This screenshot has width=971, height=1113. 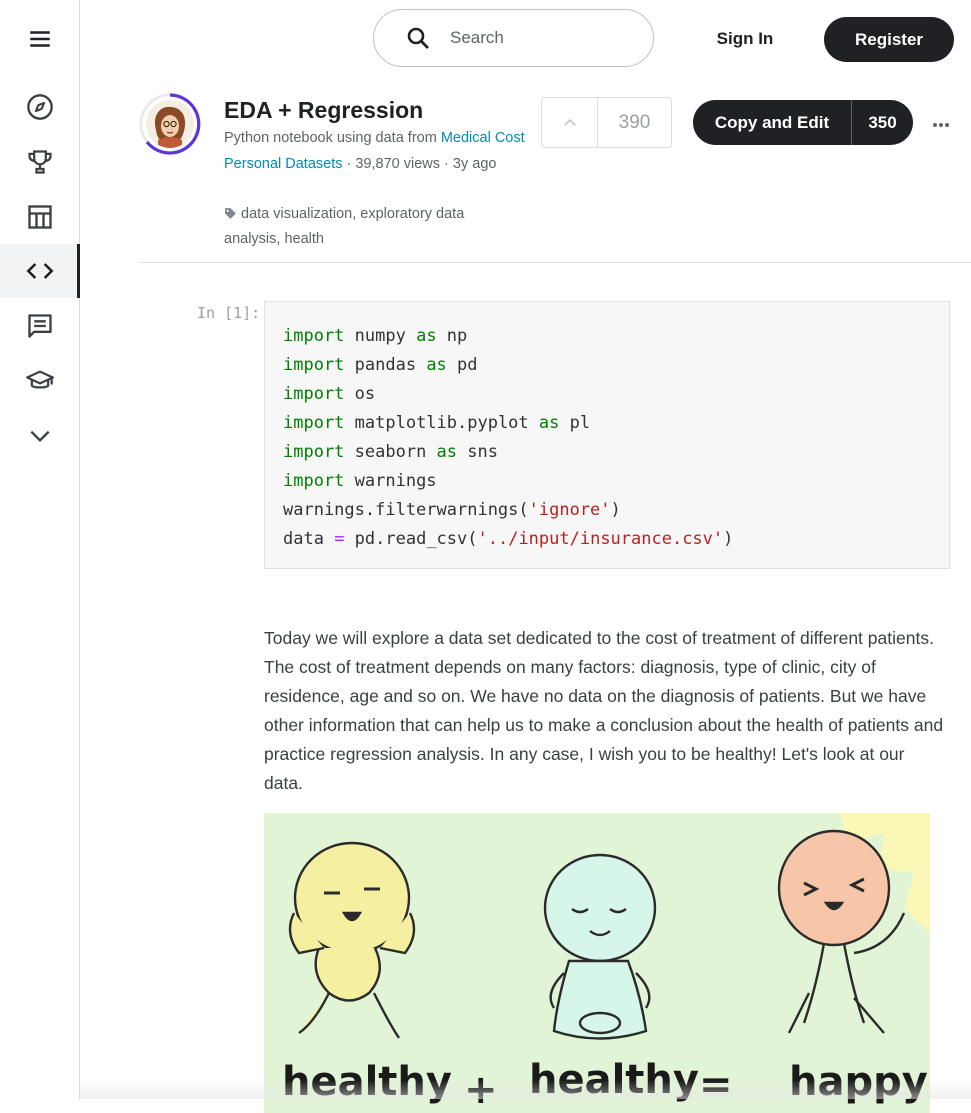 I want to click on sign-in-button: Sign In, so click(x=745, y=39).